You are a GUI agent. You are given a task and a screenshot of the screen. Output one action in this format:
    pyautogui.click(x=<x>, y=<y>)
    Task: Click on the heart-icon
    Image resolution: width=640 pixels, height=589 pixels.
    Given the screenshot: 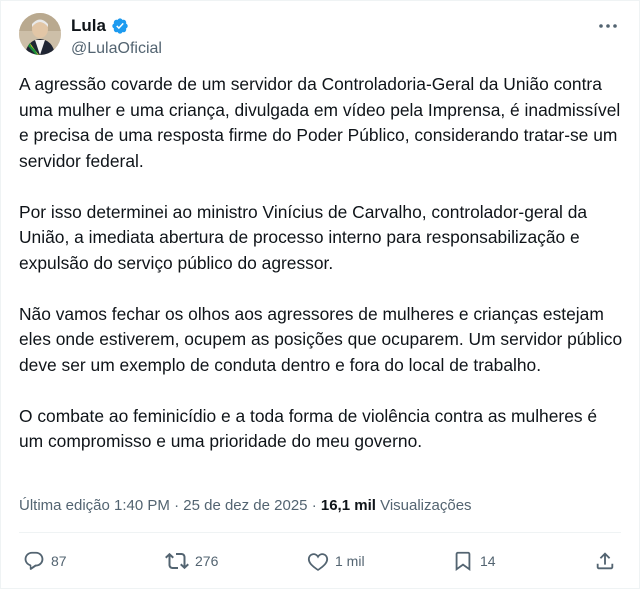 What is the action you would take?
    pyautogui.click(x=318, y=562)
    